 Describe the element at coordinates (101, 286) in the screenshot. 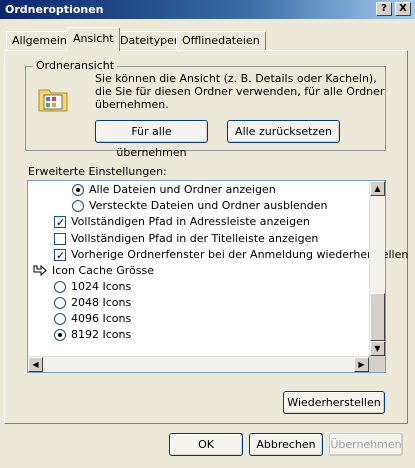

I see `setting-label: 1024 Icons` at that location.